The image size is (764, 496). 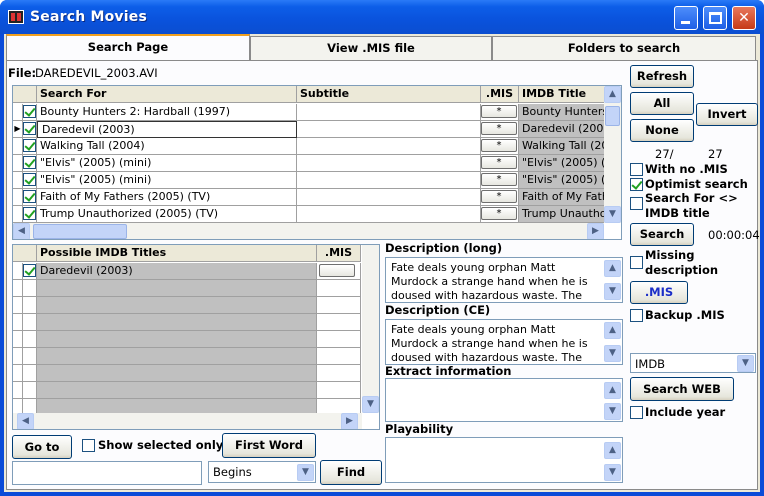 I want to click on match-mode-select: Begins ▼, so click(x=262, y=472).